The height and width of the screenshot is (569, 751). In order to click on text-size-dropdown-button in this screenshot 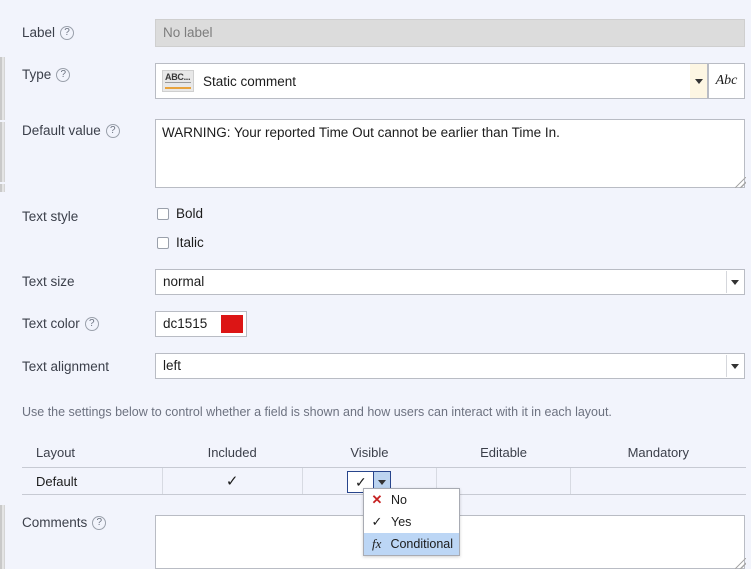, I will do `click(734, 282)`.